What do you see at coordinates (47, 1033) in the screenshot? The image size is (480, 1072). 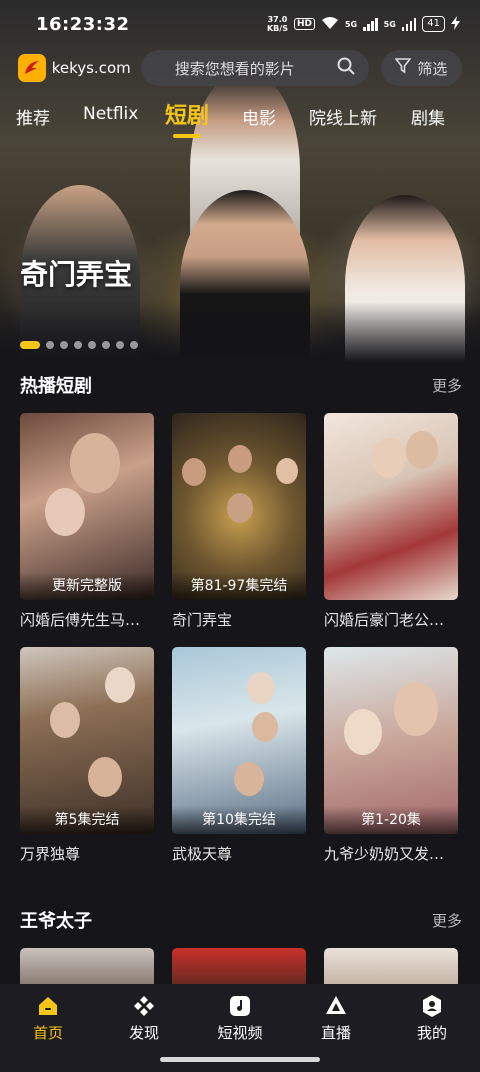 I see `nav-home-label: 首页` at bounding box center [47, 1033].